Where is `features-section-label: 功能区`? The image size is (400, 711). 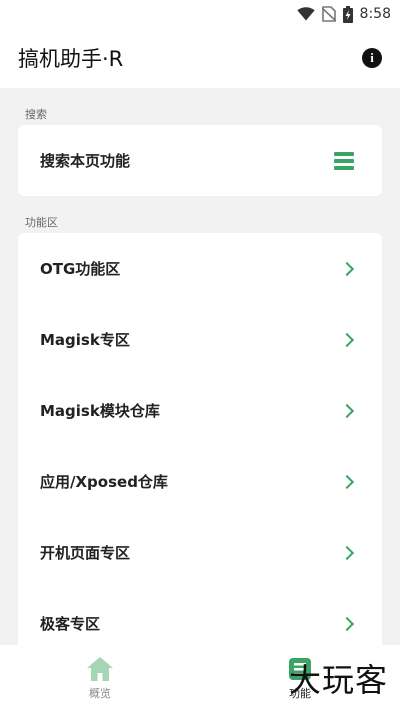
features-section-label: 功能区 is located at coordinates (41, 222).